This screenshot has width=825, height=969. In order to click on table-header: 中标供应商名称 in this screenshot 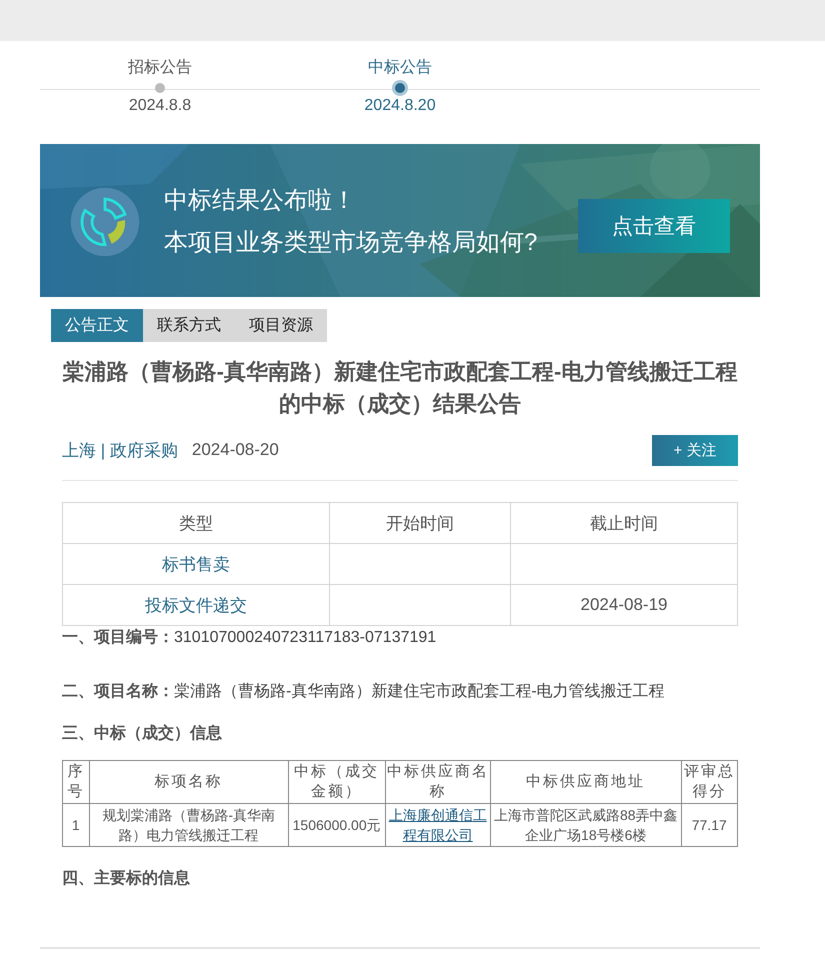, I will do `click(437, 782)`.